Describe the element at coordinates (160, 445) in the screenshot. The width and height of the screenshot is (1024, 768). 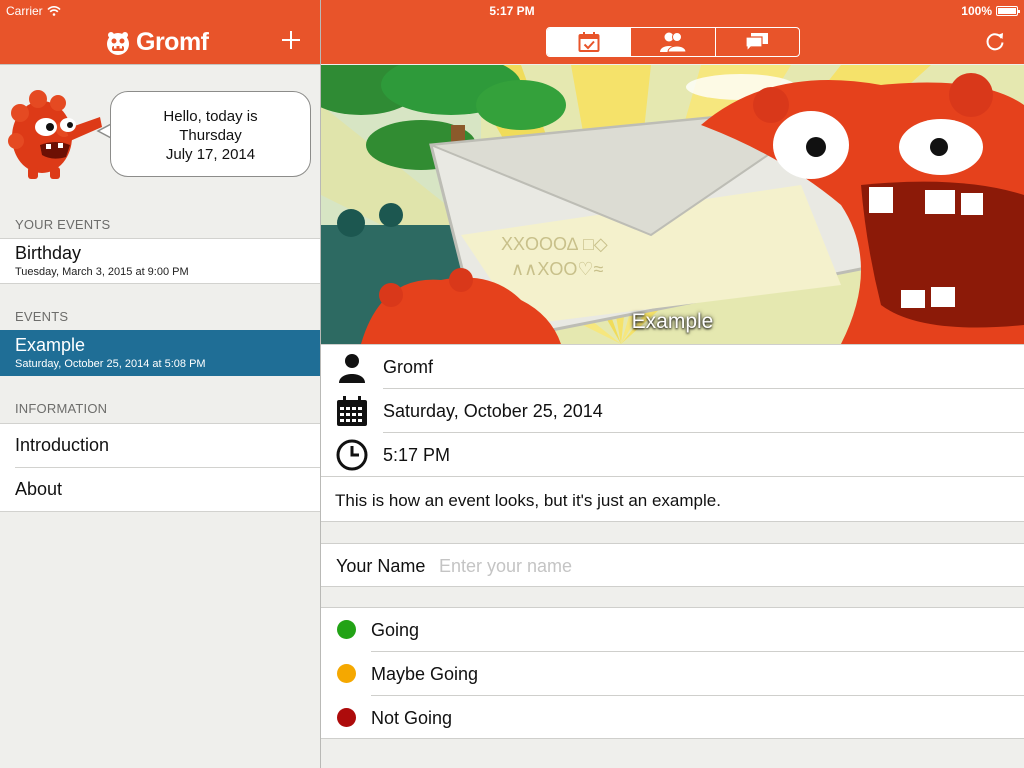
I see `sidebar-item-introduction: Introduction` at that location.